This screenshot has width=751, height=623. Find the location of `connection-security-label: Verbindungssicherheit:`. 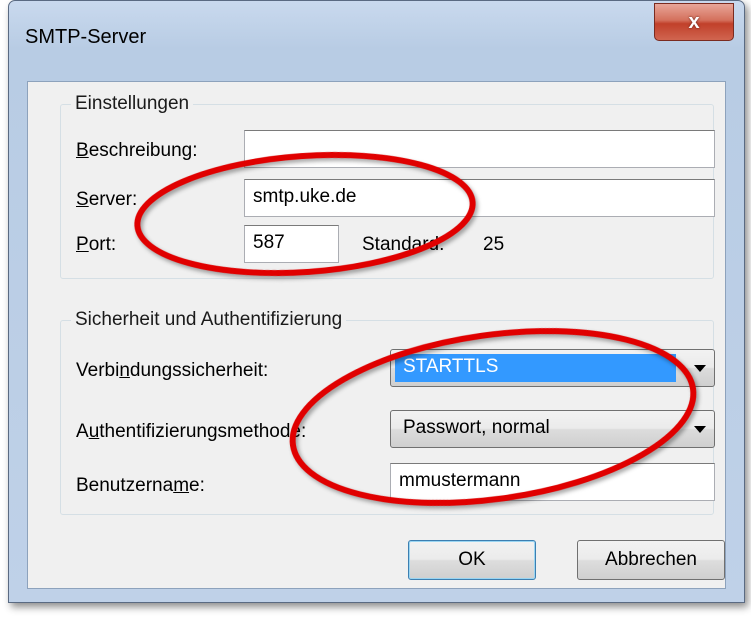

connection-security-label: Verbindungssicherheit: is located at coordinates (172, 370).